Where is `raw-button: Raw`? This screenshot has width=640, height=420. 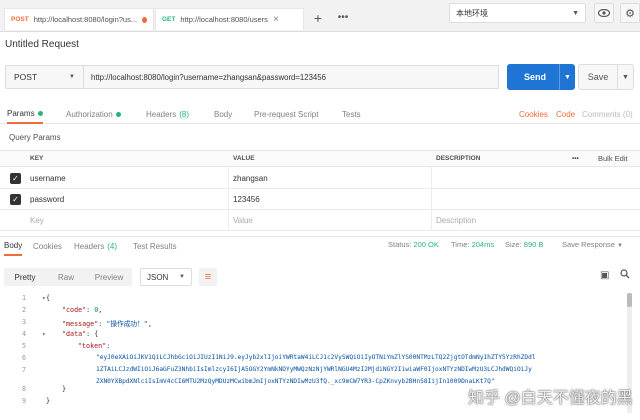 raw-button: Raw is located at coordinates (66, 277).